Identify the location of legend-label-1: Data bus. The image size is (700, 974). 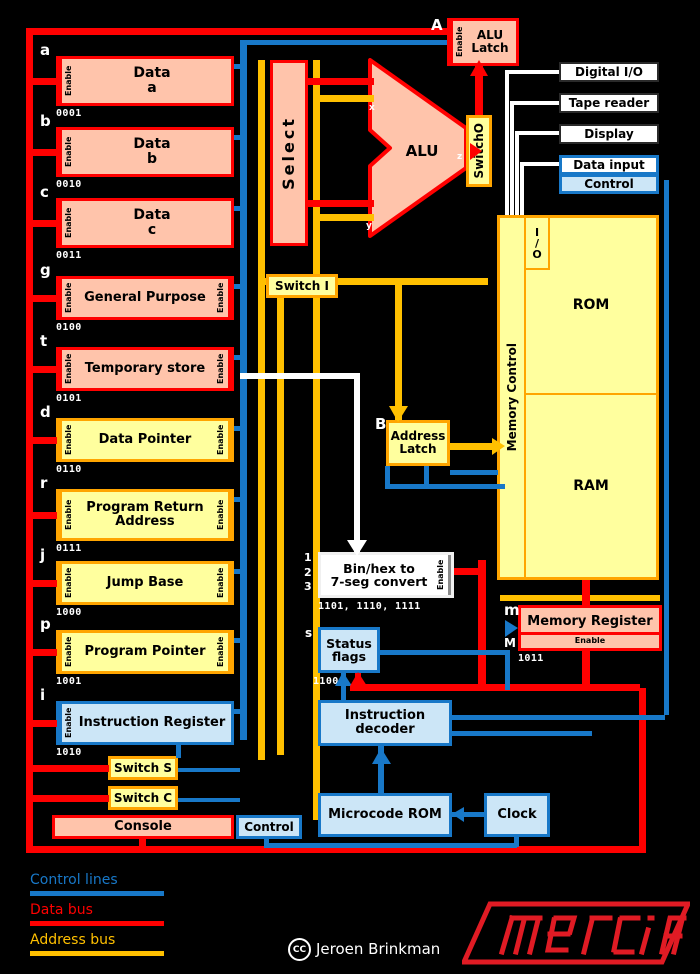
(61, 910).